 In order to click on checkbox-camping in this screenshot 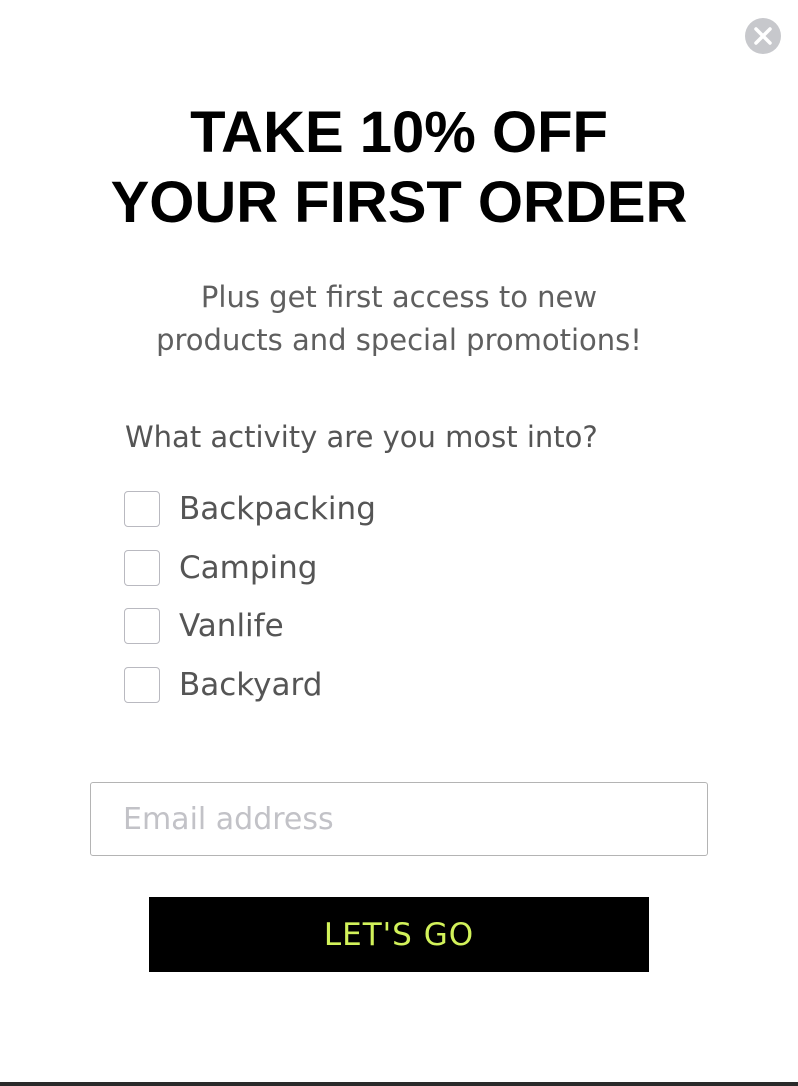, I will do `click(142, 568)`.